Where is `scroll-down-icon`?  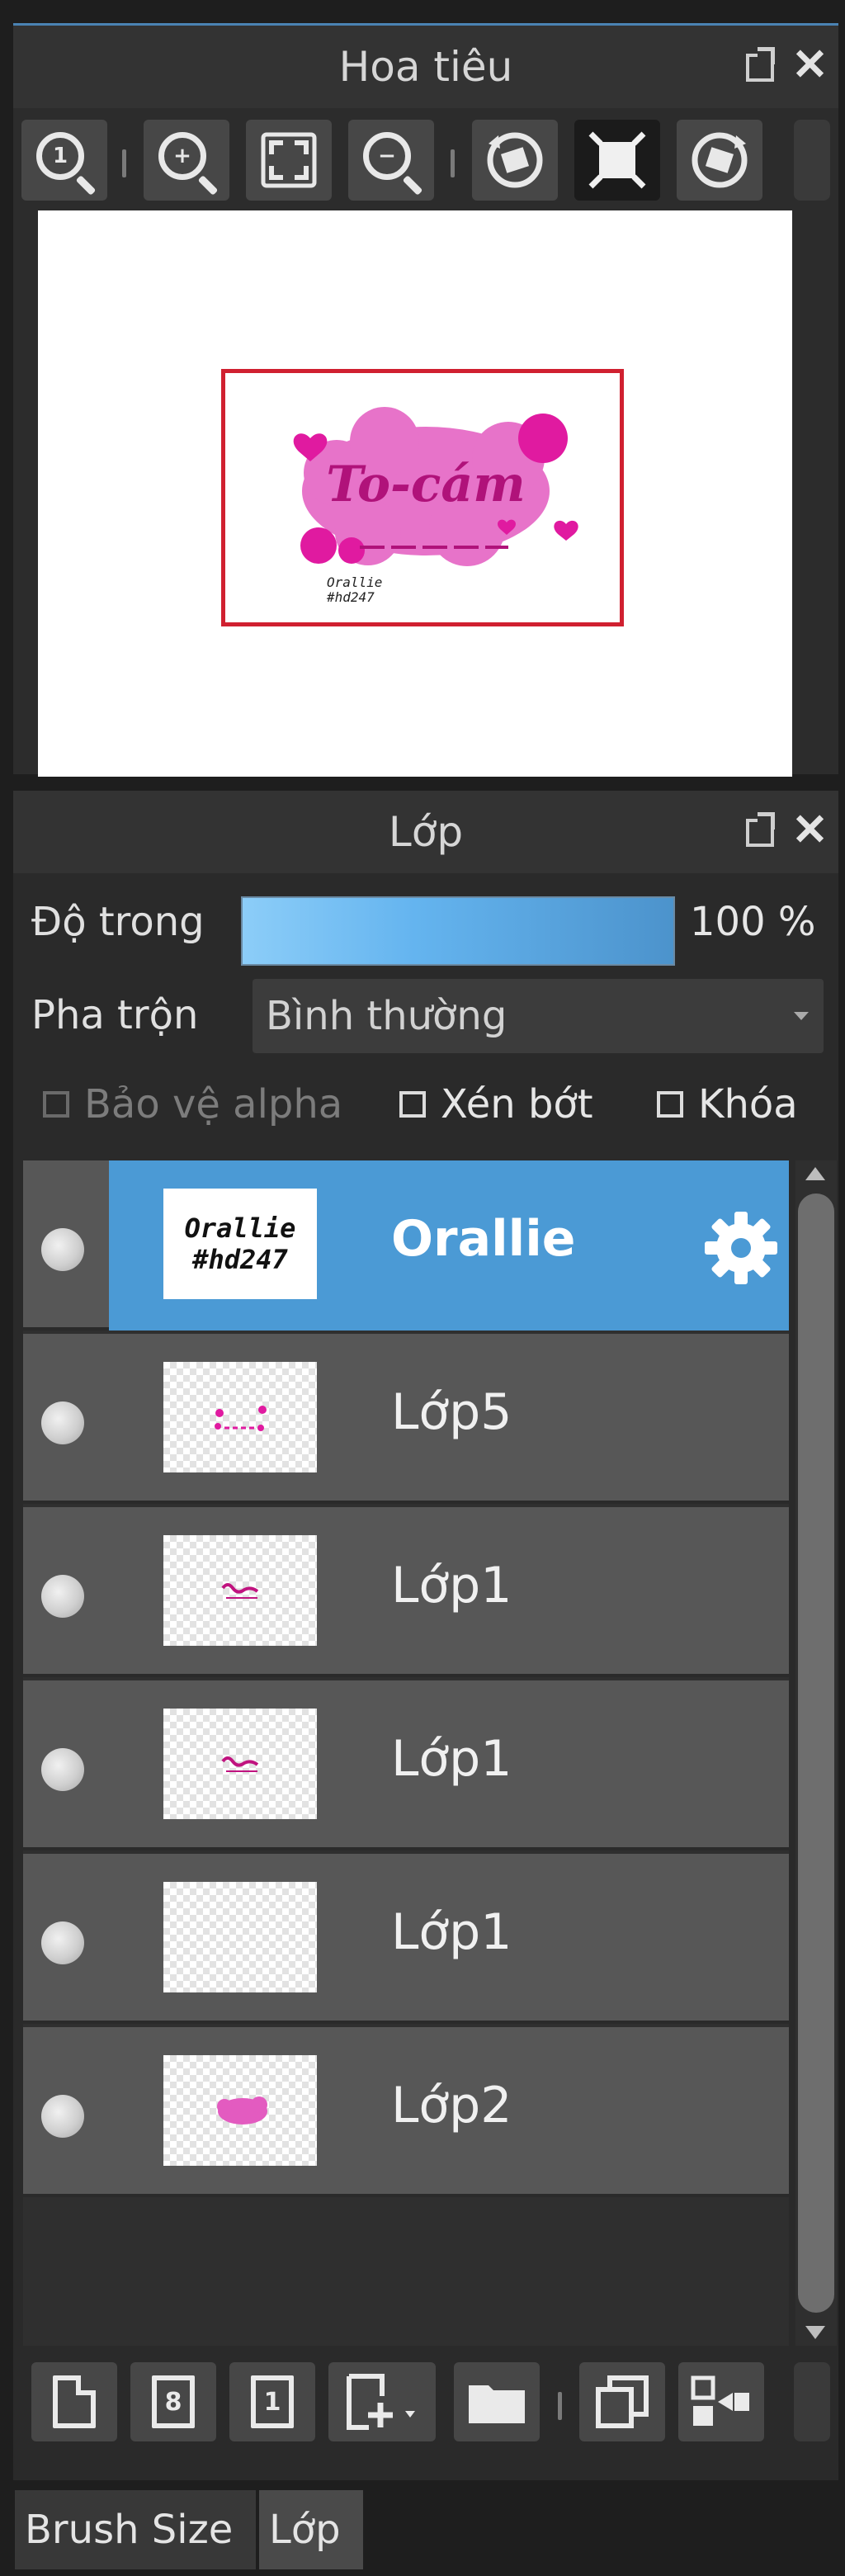 scroll-down-icon is located at coordinates (815, 2332).